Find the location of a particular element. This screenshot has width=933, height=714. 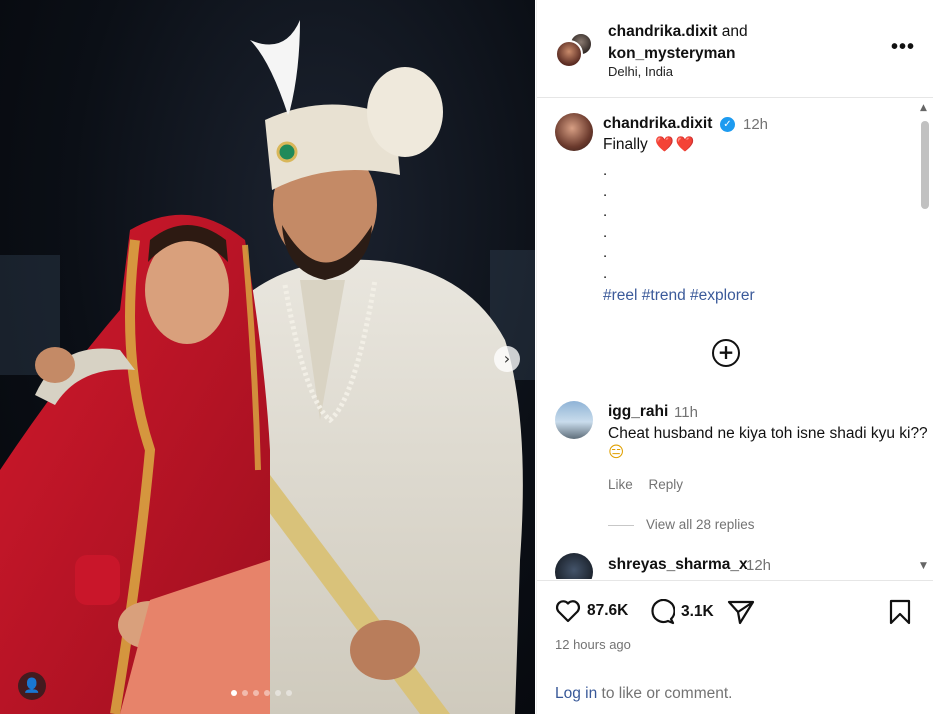

comment-username: igg_rahi is located at coordinates (638, 412).